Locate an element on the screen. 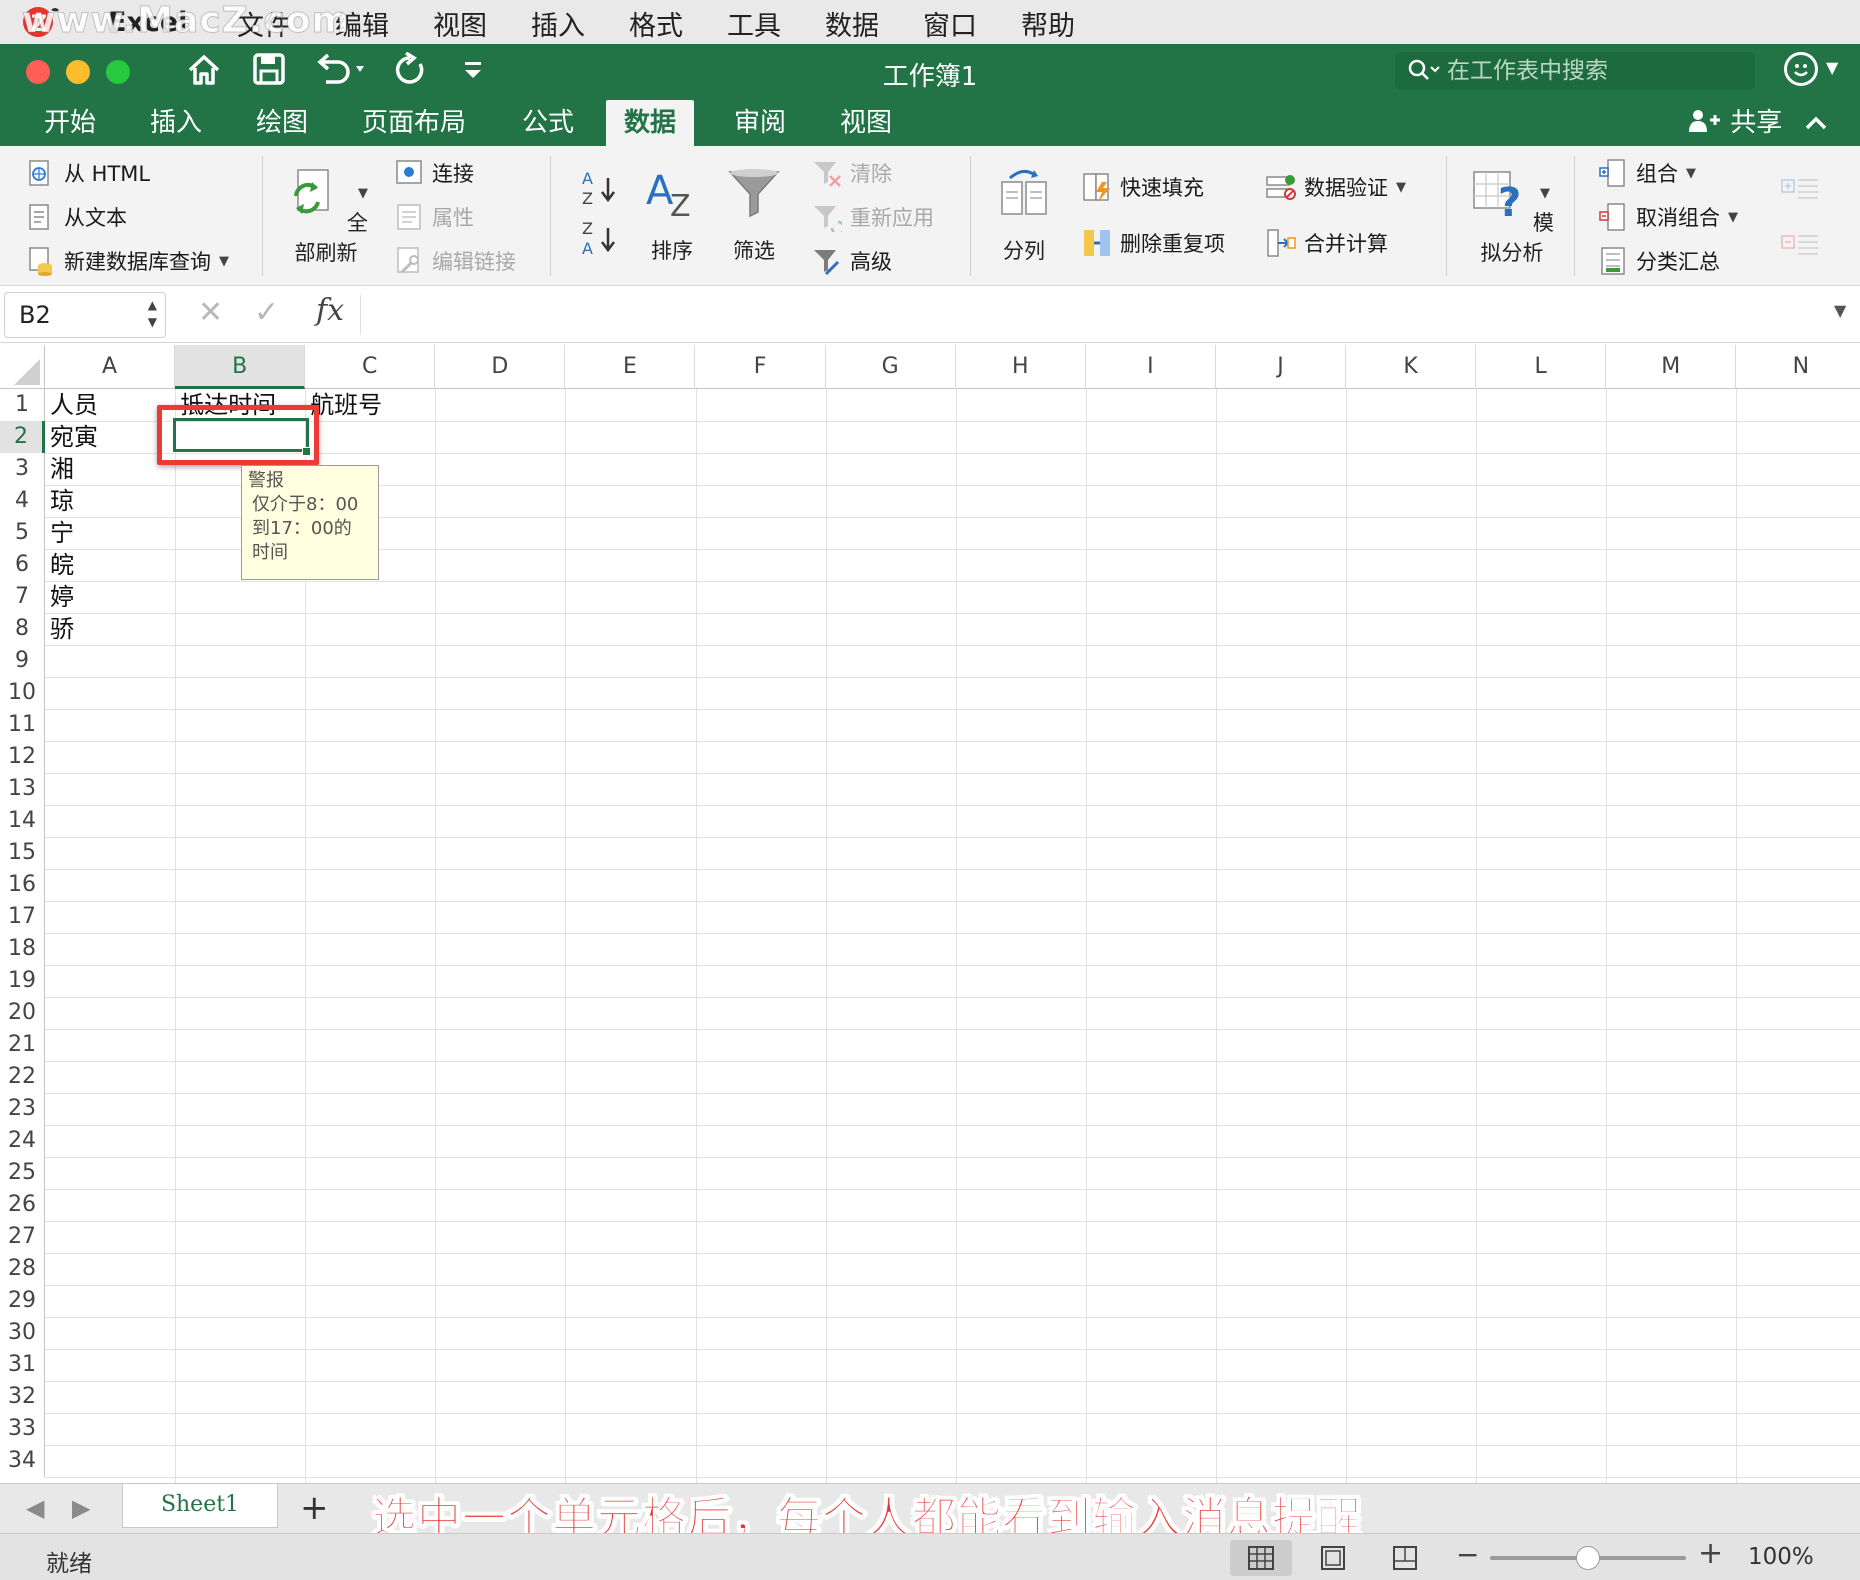 Image resolution: width=1860 pixels, height=1580 pixels. row-header-11: 11 is located at coordinates (22, 725).